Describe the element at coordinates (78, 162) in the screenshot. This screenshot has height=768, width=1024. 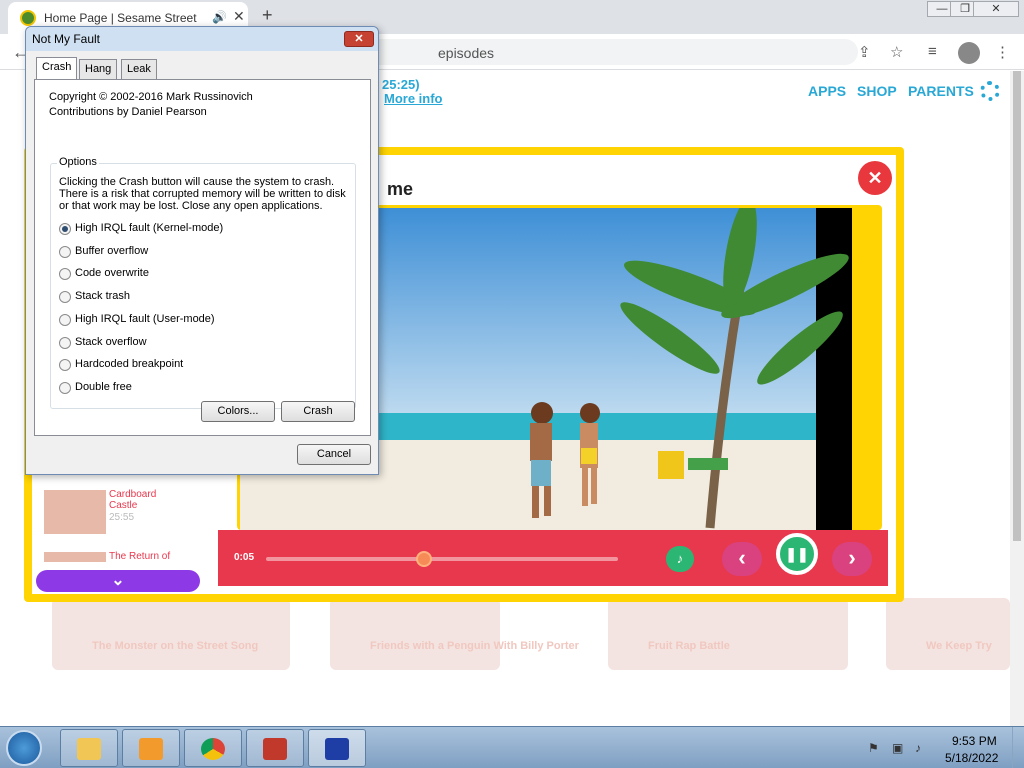
I see `options-label: Options` at that location.